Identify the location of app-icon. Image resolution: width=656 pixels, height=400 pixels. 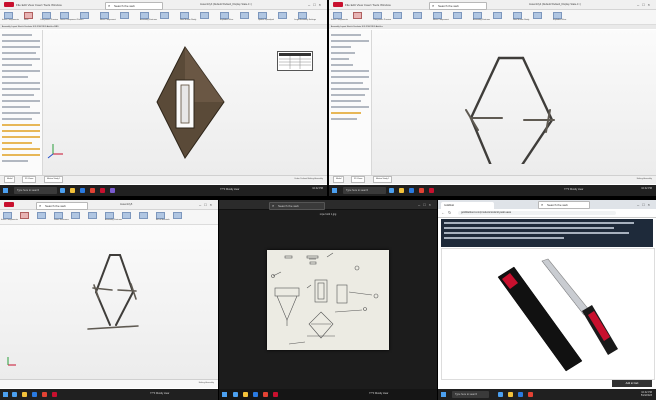
(112, 190).